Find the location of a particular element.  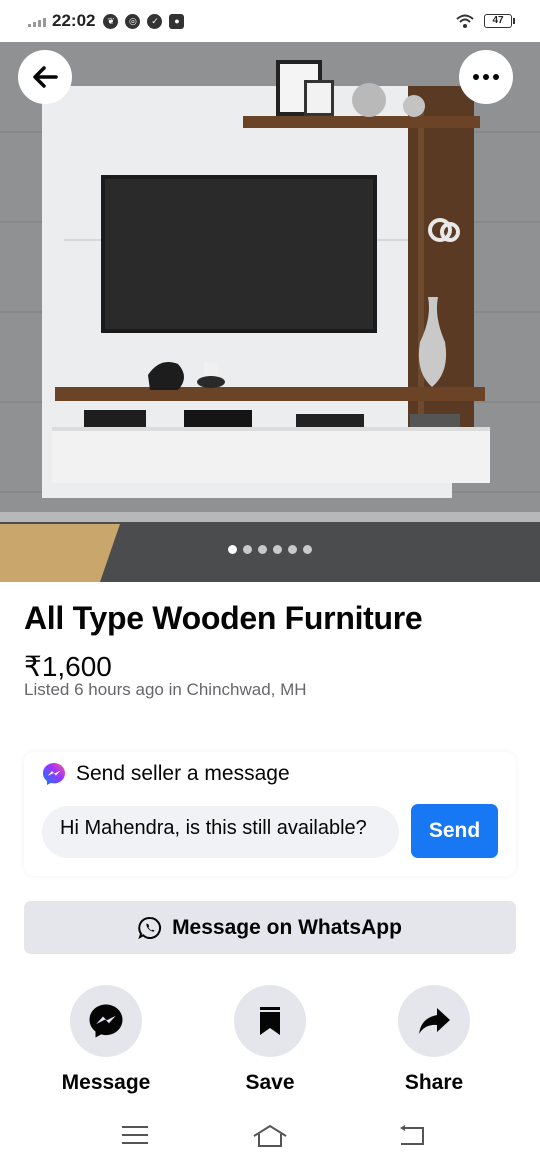

arrow-left-icon is located at coordinates (45, 77).